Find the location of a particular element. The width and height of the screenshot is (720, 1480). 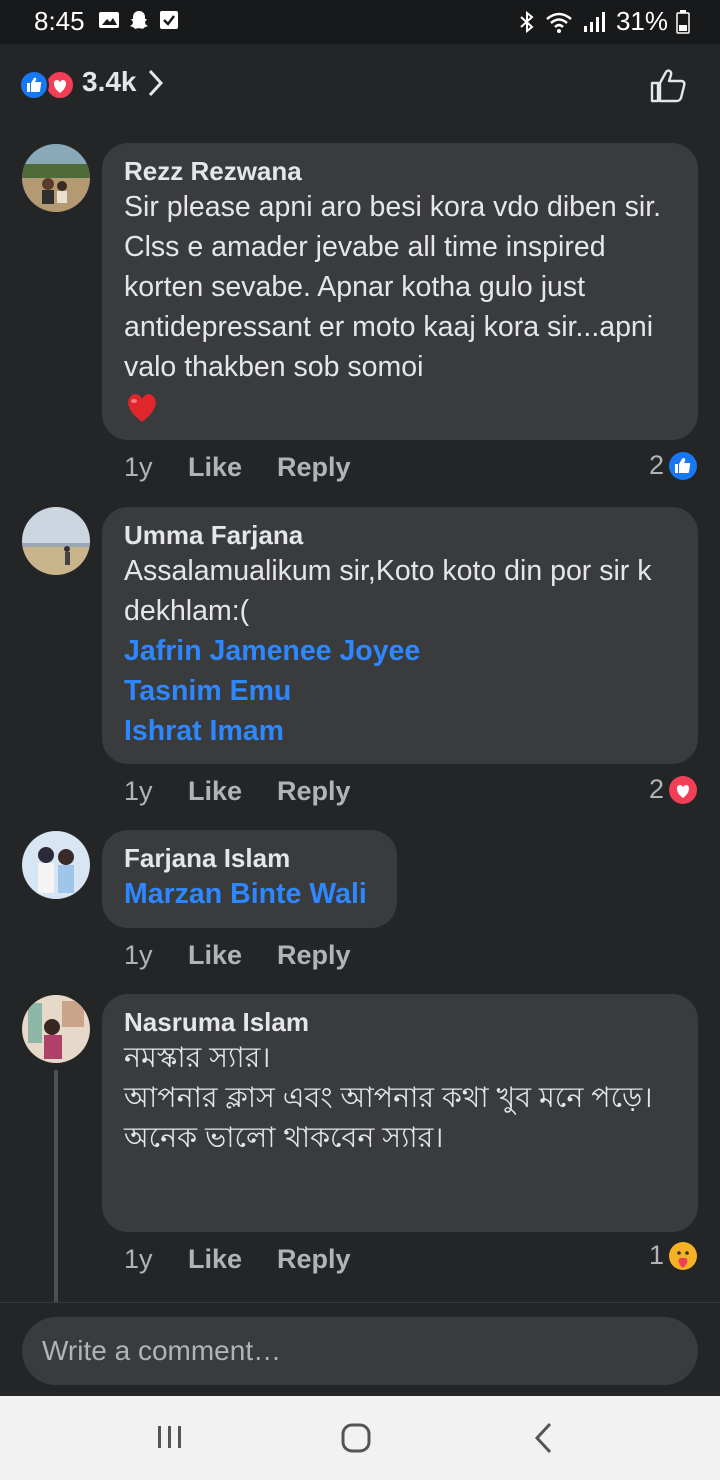

snapchat-icon is located at coordinates (139, 20).